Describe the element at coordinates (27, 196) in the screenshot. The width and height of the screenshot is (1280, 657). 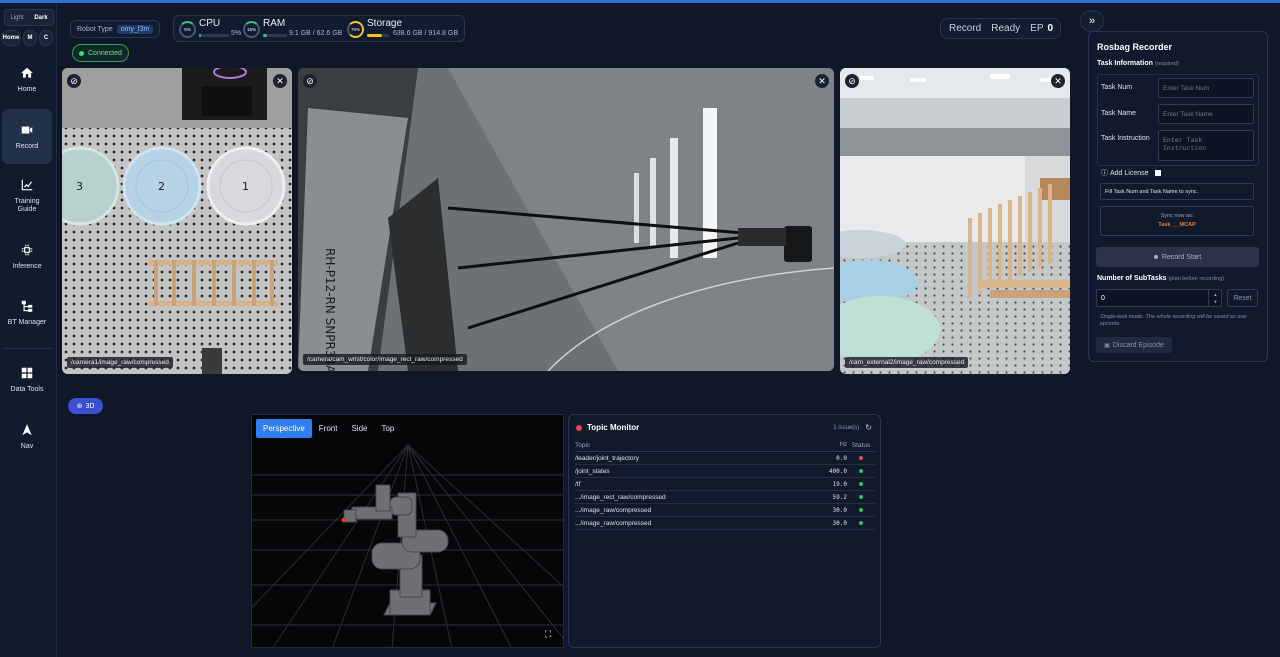
I see `sidebar-item-training-guide: Training Guide` at that location.